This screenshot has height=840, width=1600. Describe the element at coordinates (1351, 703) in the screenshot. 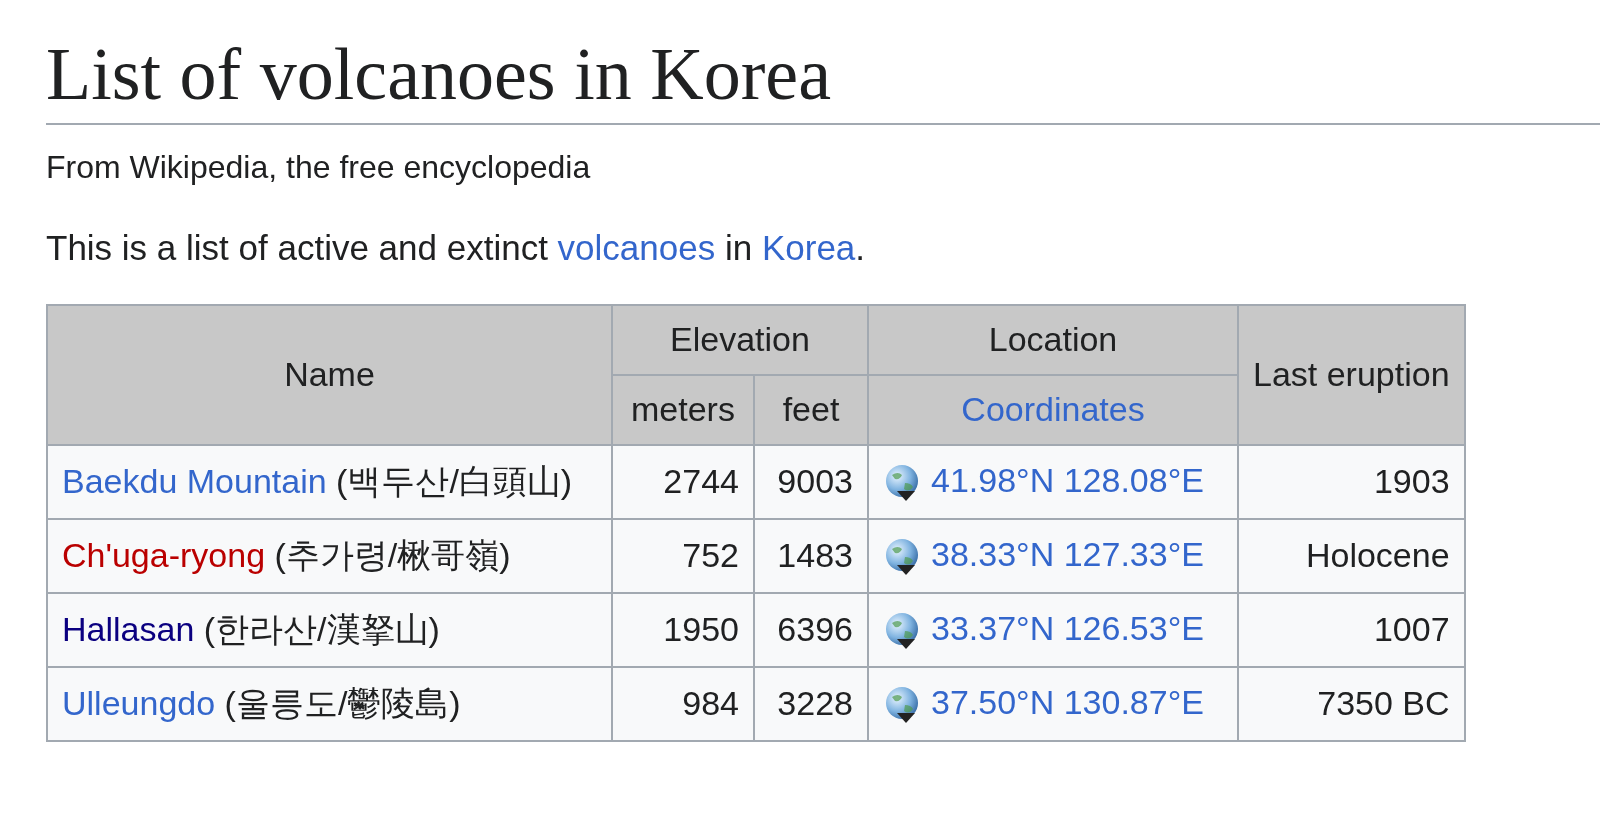

I see `table-cell: 7350 BC` at that location.